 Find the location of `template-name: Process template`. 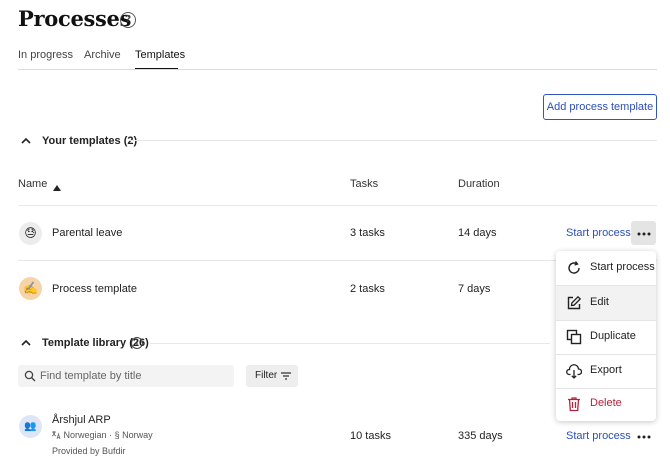

template-name: Process template is located at coordinates (94, 289).